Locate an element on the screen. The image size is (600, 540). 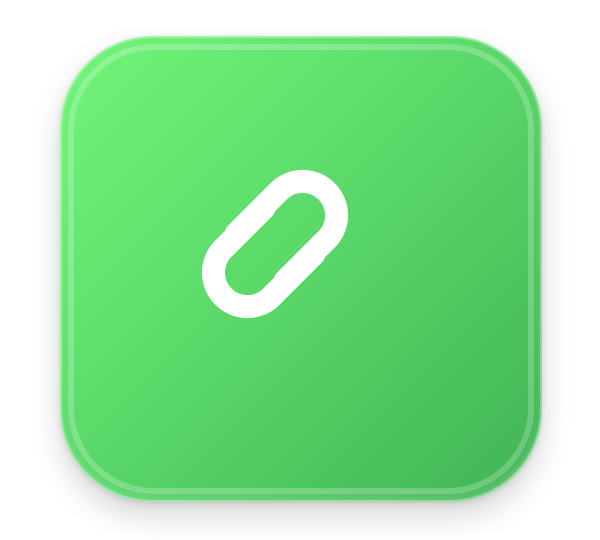
link-icon is located at coordinates (275, 244).